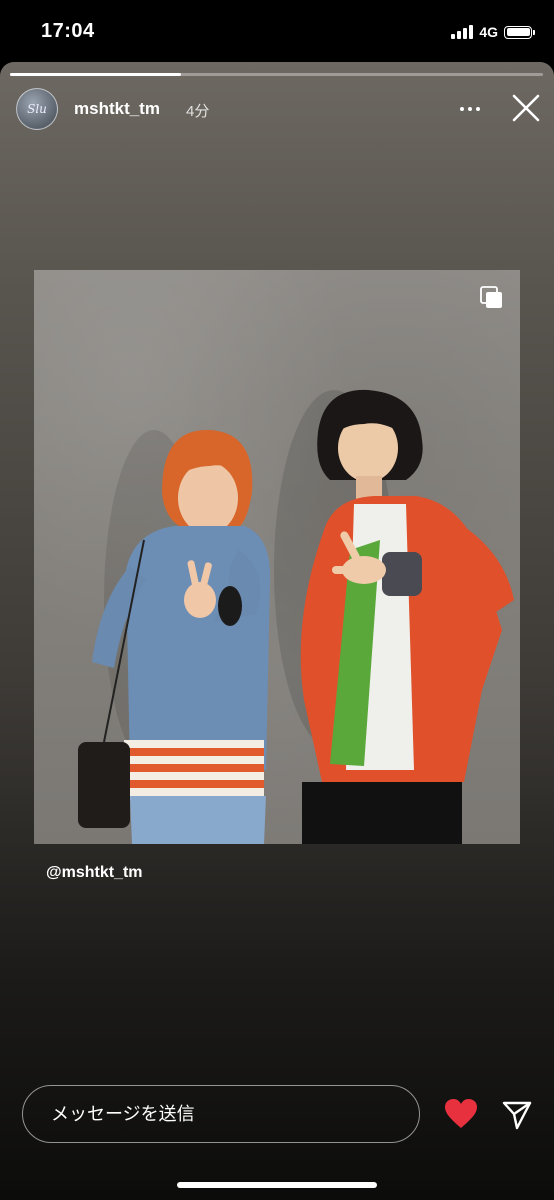 The image size is (554, 1200). I want to click on left-person, so click(174, 636).